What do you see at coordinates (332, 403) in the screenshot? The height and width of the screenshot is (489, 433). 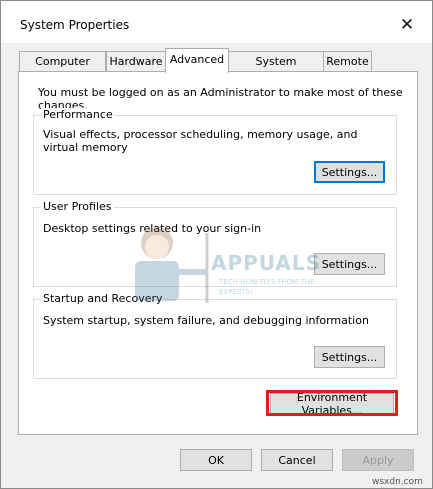 I see `highlight-box` at bounding box center [332, 403].